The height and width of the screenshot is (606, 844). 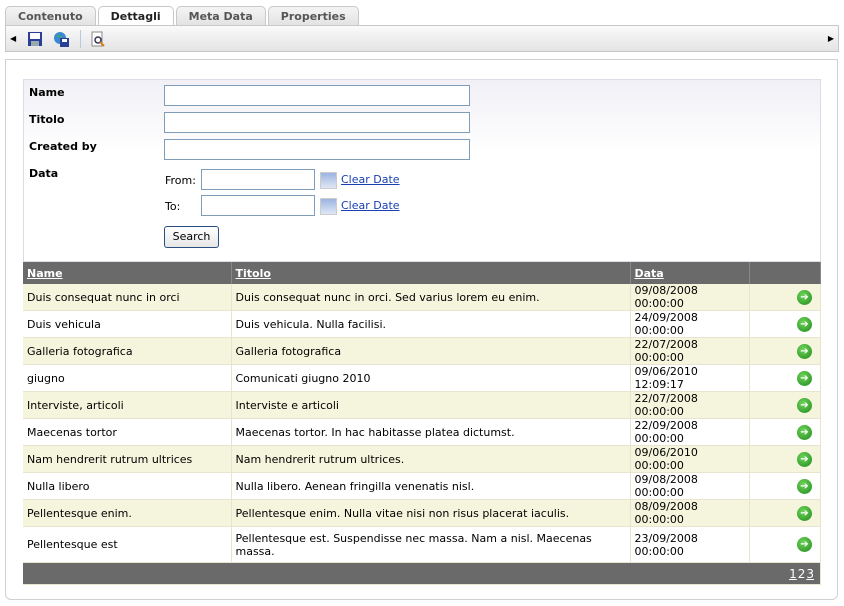 I want to click on cell-name: Nulla libero, so click(x=127, y=486).